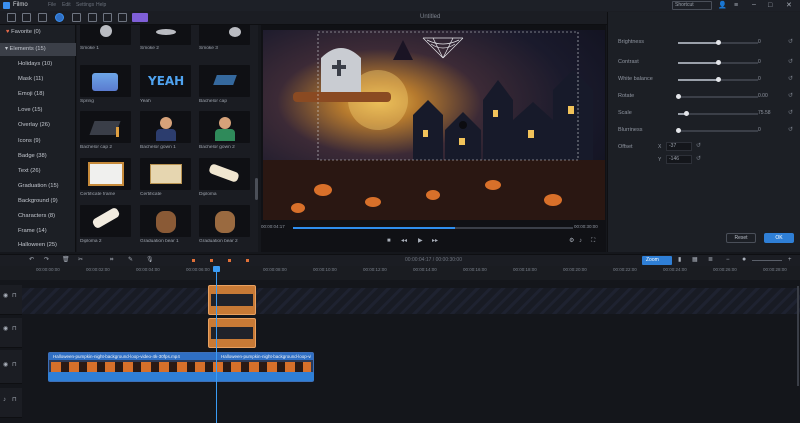 Image resolution: width=800 pixels, height=423 pixels. I want to click on split-icon: ✂, so click(80, 260).